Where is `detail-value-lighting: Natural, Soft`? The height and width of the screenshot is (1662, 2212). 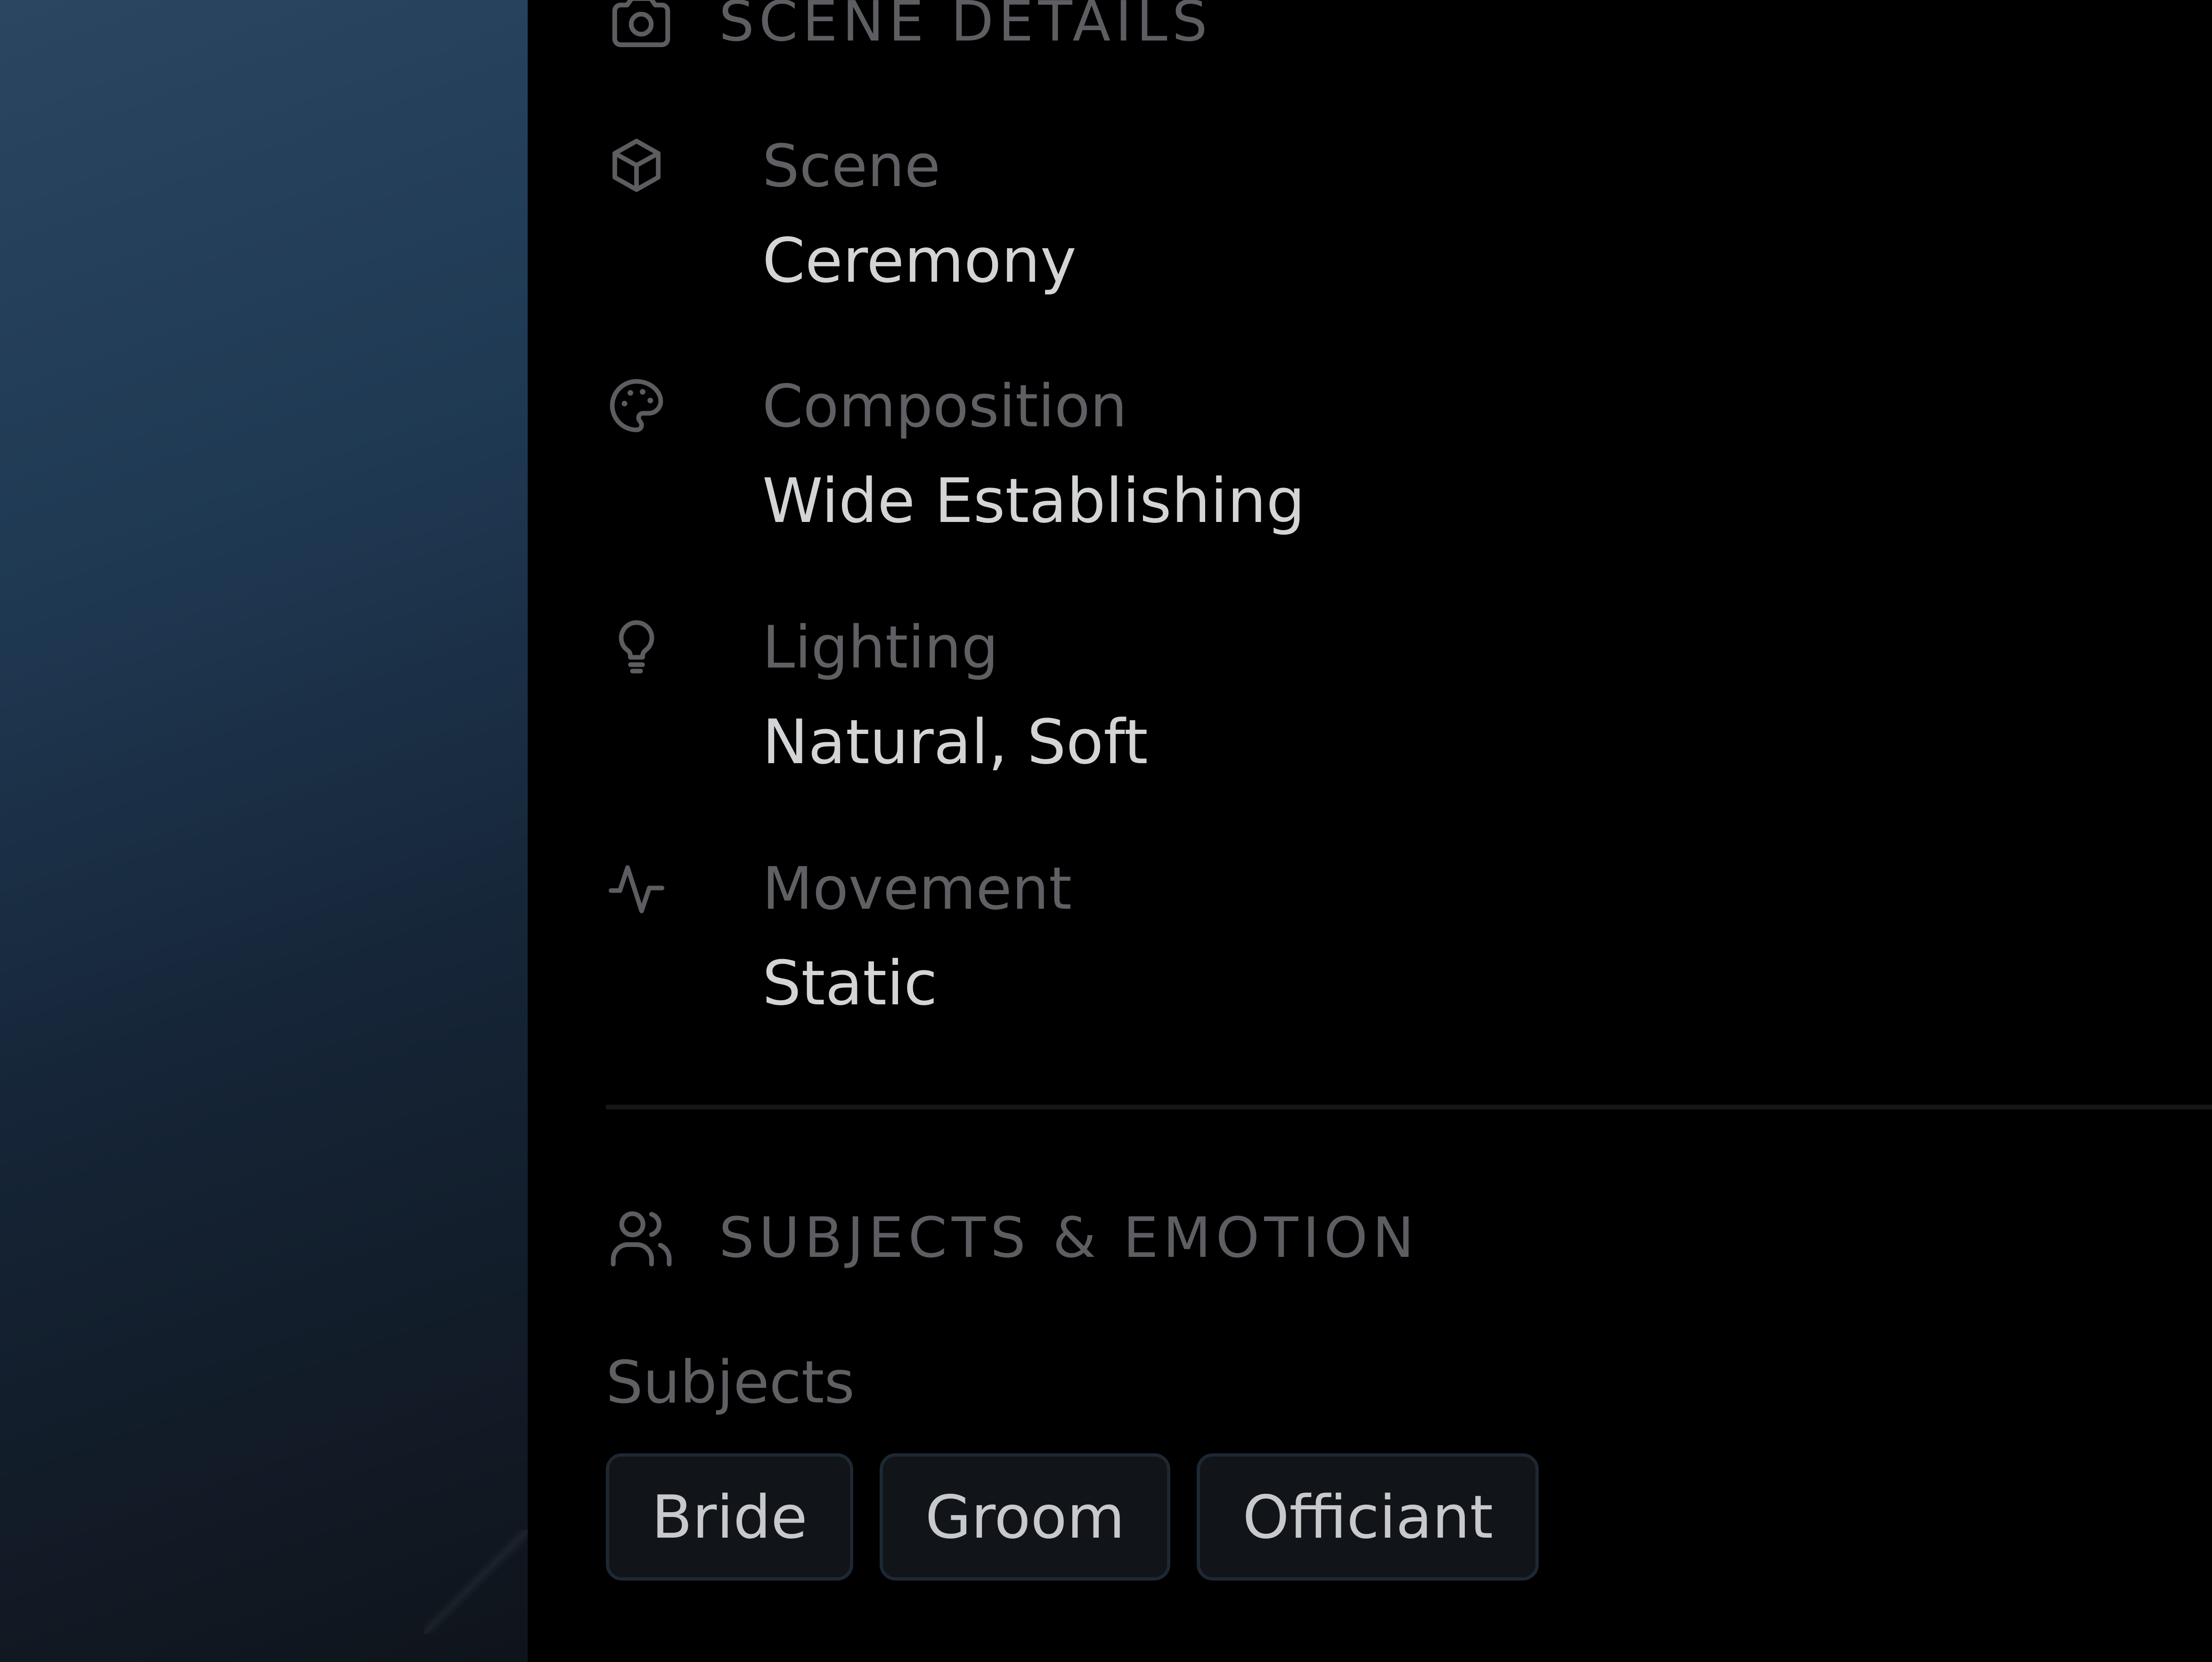 detail-value-lighting: Natural, Soft is located at coordinates (955, 742).